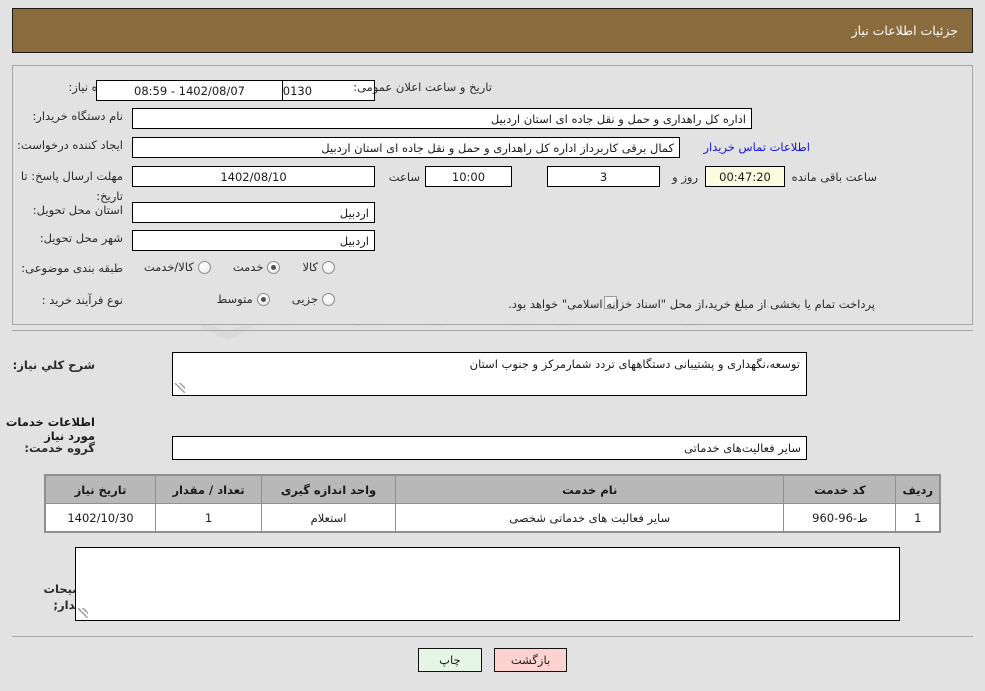 The image size is (985, 691). Describe the element at coordinates (189, 90) in the screenshot. I see `announce-datetime-field: 1402/08/07 - 08:59` at that location.